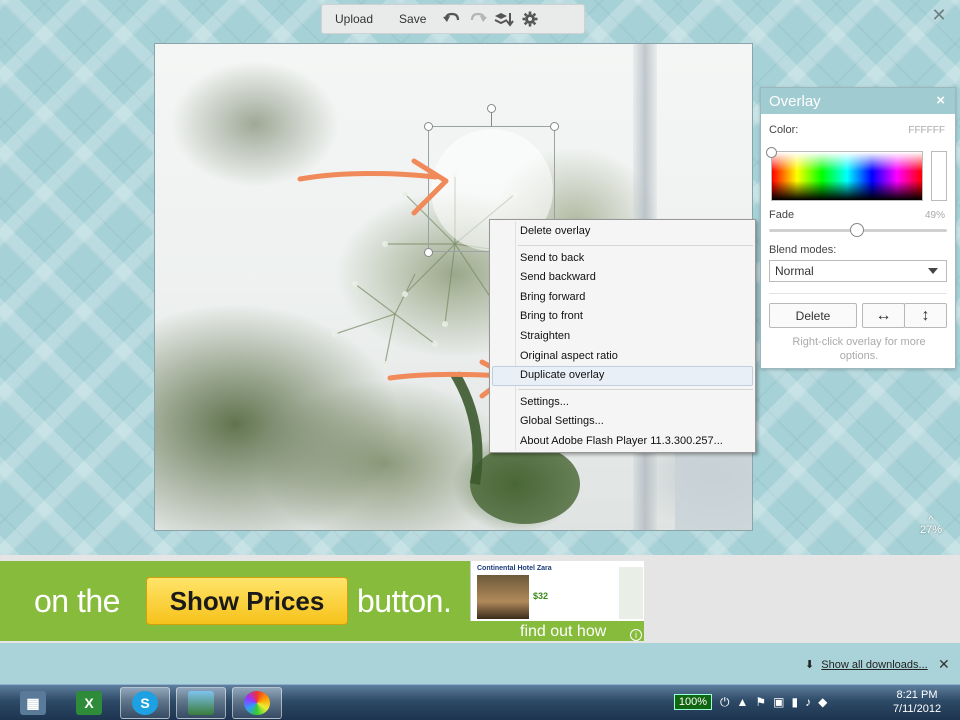 This screenshot has height=720, width=960. I want to click on menu-item-delete-overlay: Delete overlay, so click(622, 232).